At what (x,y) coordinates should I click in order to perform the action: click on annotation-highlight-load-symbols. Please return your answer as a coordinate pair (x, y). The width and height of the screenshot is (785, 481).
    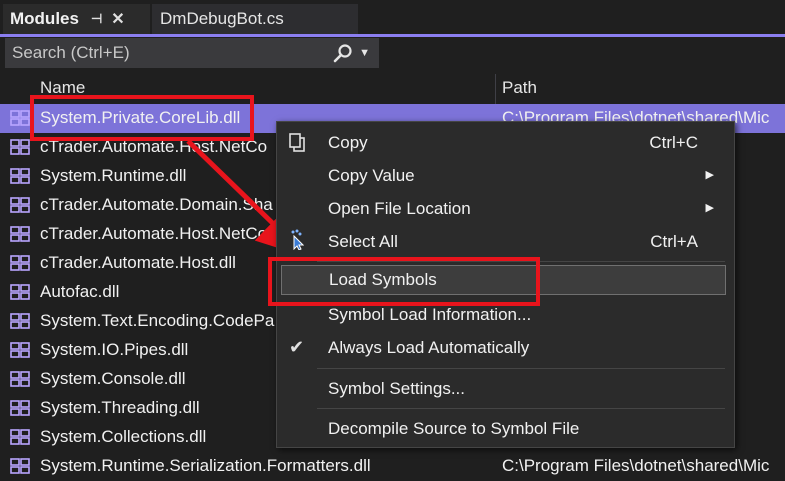
    Looking at the image, I should click on (404, 281).